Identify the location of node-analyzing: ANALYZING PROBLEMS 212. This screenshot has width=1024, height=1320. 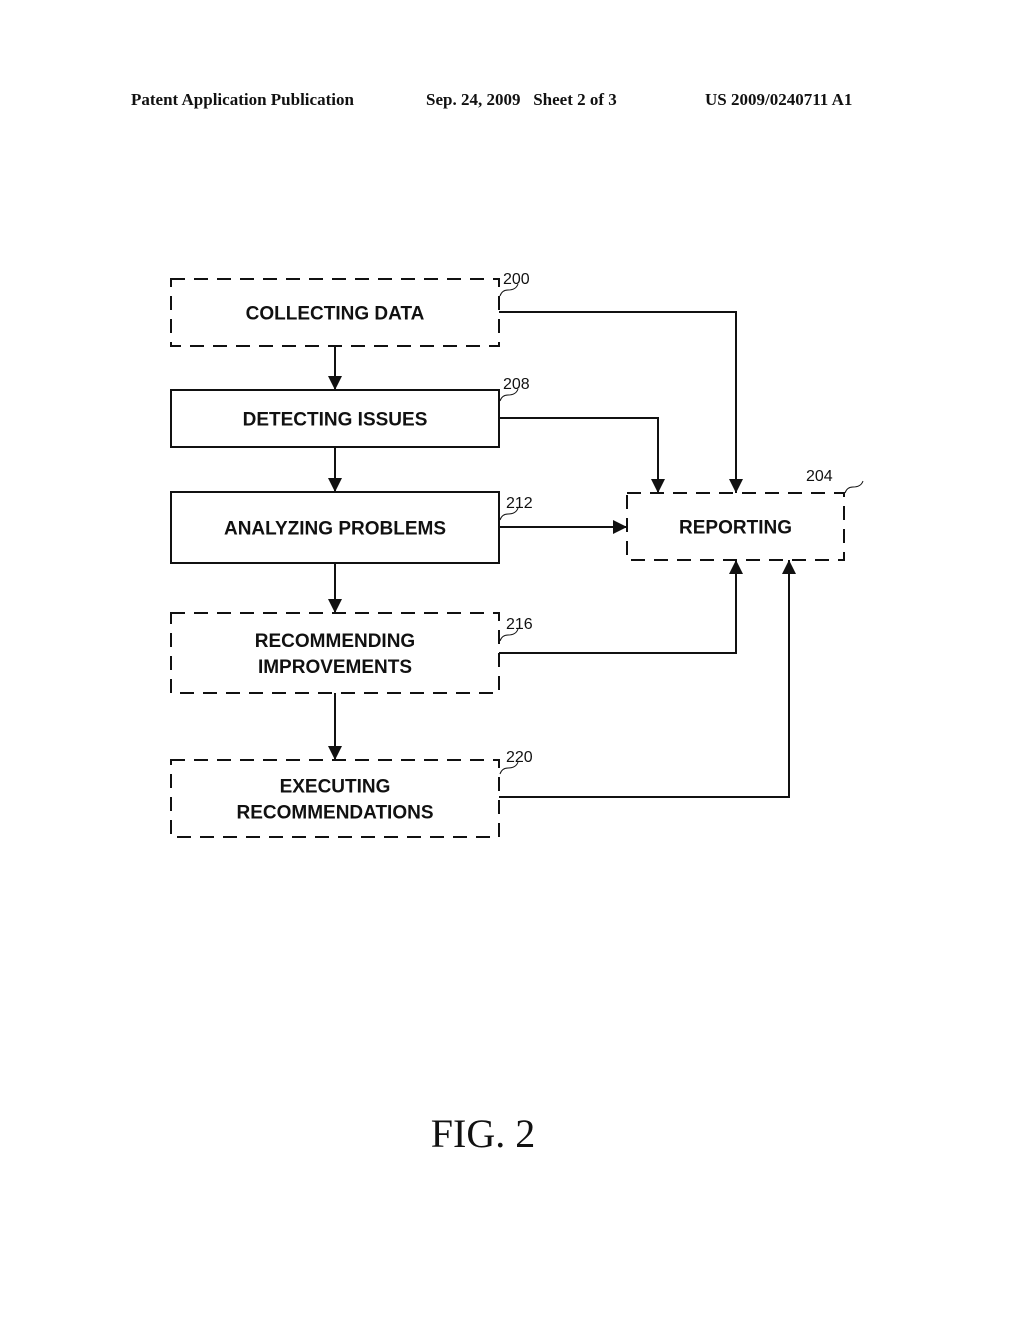
(351, 527).